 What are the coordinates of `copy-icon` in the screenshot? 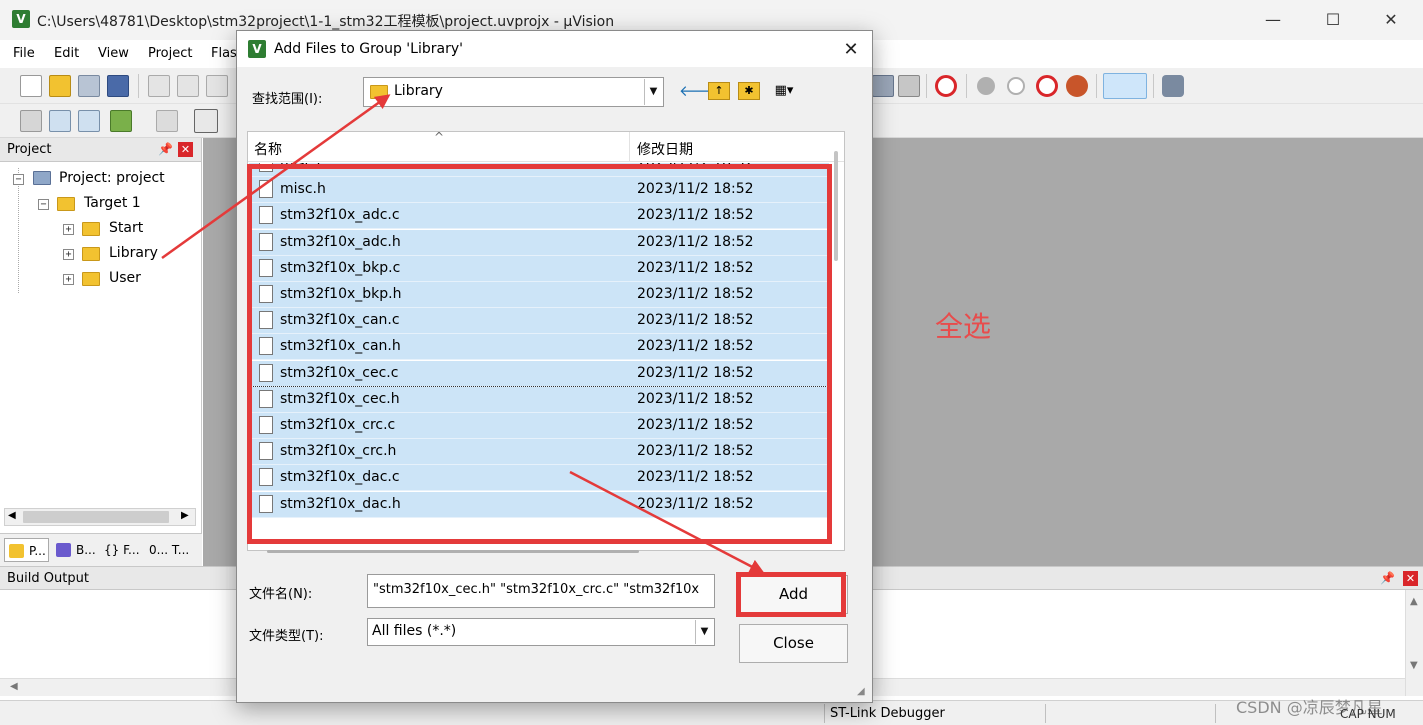 It's located at (188, 86).